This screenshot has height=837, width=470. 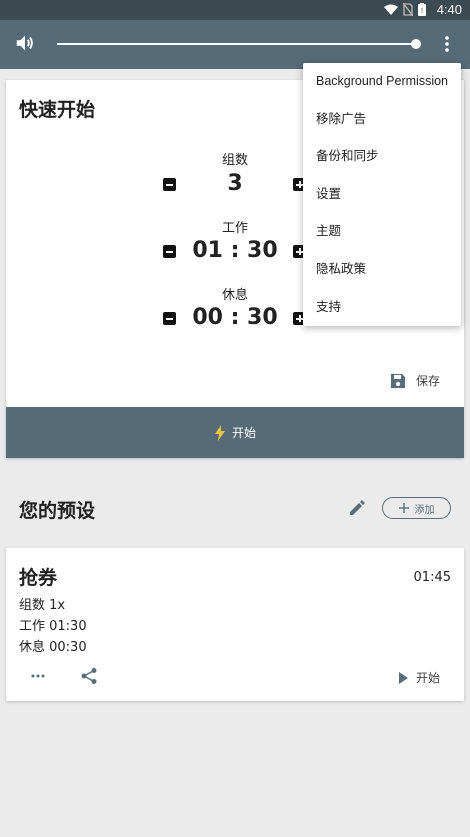 What do you see at coordinates (391, 9) in the screenshot?
I see `wifi-icon` at bounding box center [391, 9].